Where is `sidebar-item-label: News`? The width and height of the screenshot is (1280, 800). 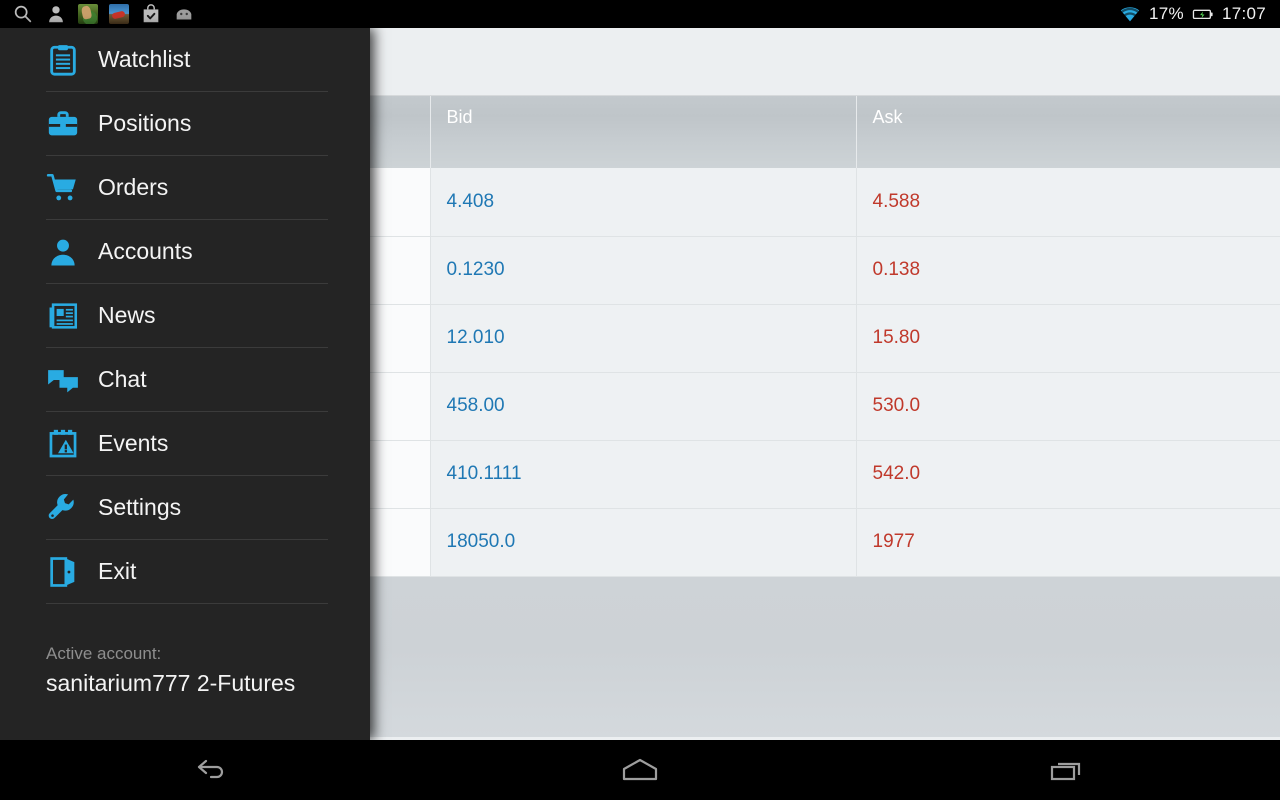
sidebar-item-label: News is located at coordinates (127, 315).